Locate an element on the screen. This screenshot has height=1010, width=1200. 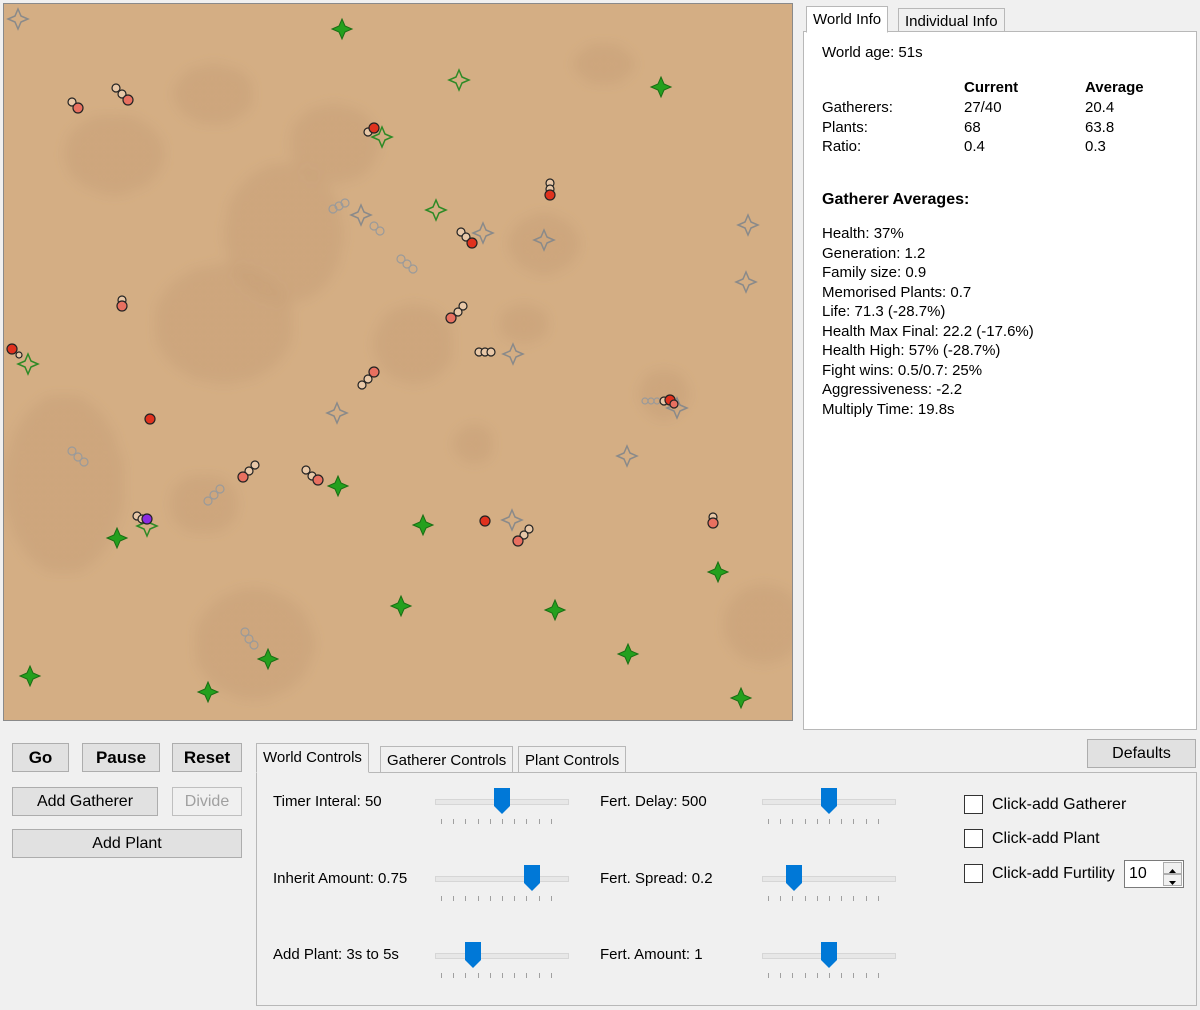
slider-label-add-plant: Add Plant: 3s to 5s is located at coordinates (336, 954).